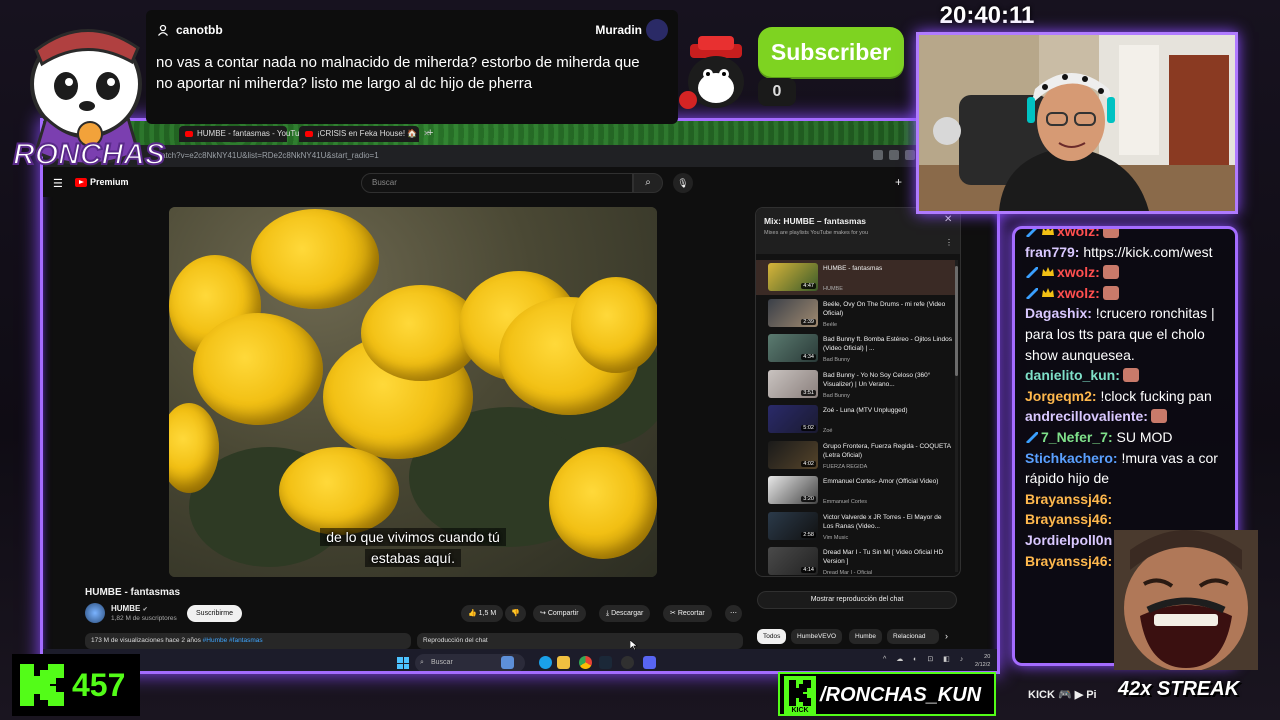 Image resolution: width=1280 pixels, height=720 pixels. Describe the element at coordinates (793, 454) in the screenshot. I see `video-thumbnail: 4:02` at that location.